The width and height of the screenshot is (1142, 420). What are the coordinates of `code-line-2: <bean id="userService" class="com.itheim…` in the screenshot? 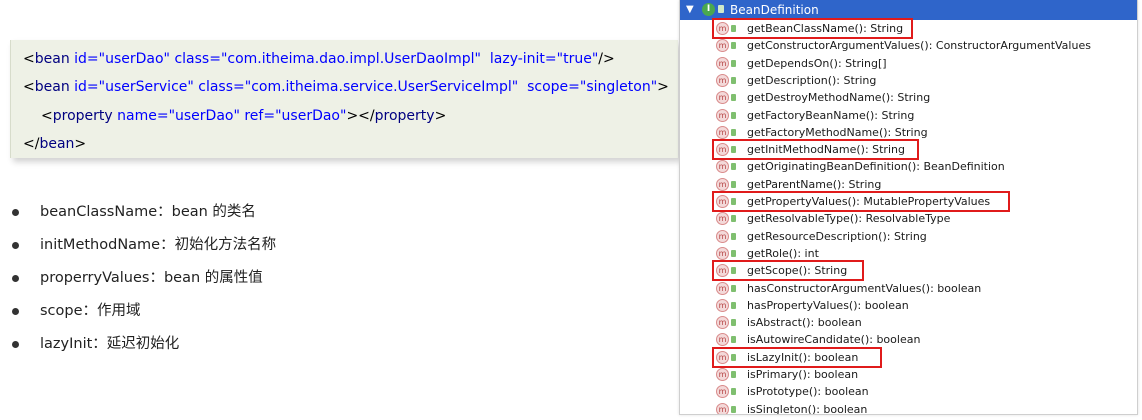 It's located at (346, 87).